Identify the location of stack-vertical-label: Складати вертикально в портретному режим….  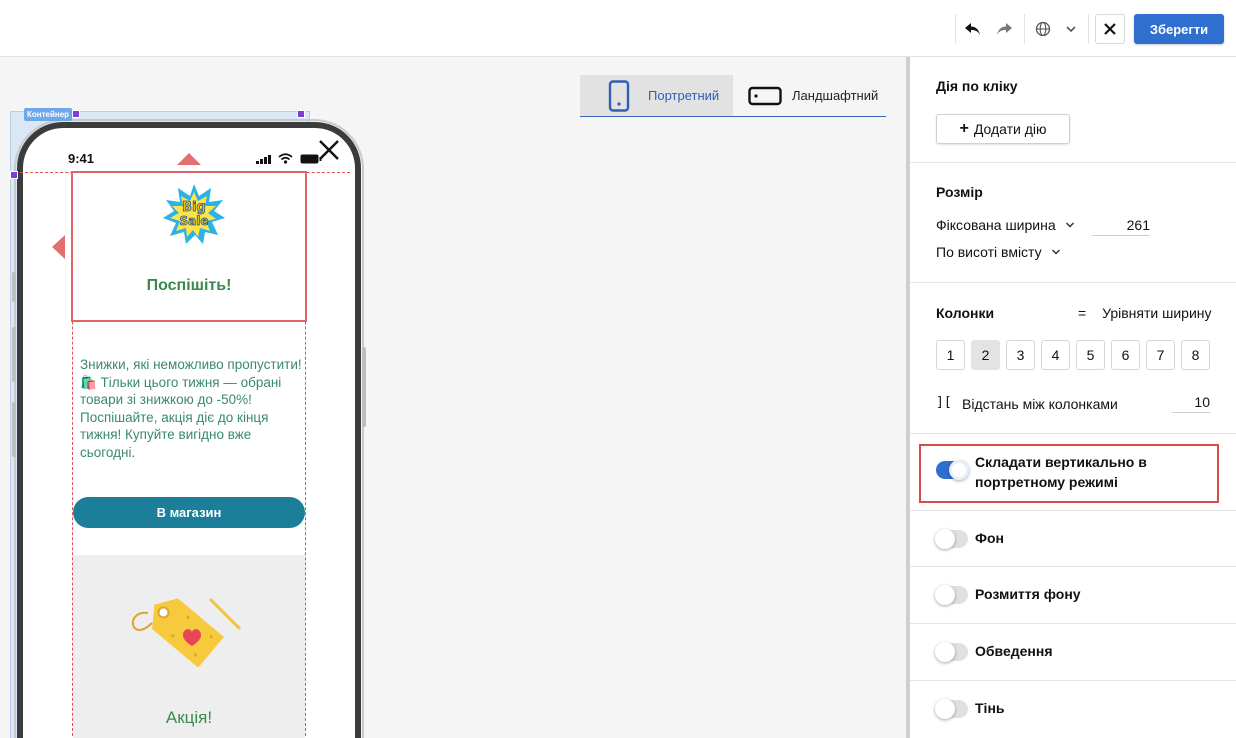
(1061, 472).